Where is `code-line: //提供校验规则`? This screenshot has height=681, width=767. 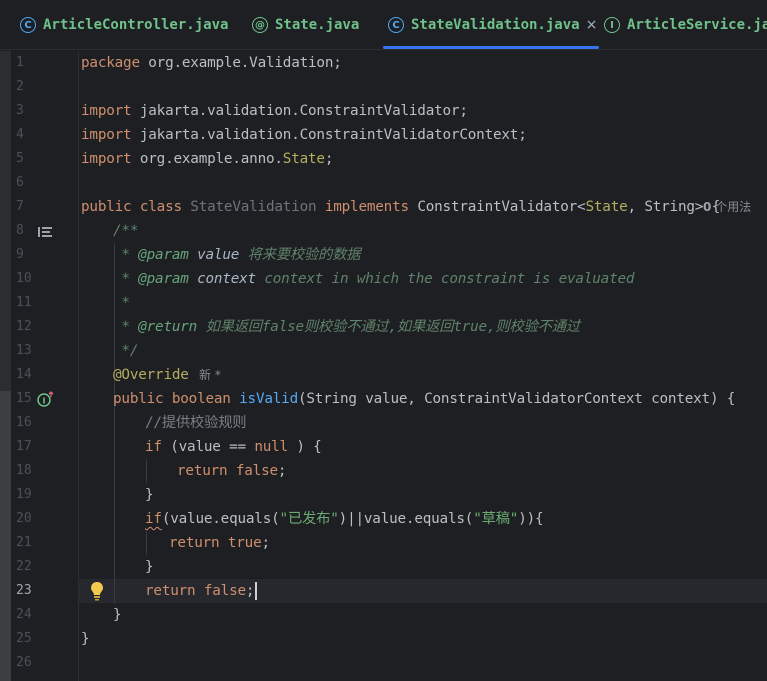 code-line: //提供校验规则 is located at coordinates (196, 423).